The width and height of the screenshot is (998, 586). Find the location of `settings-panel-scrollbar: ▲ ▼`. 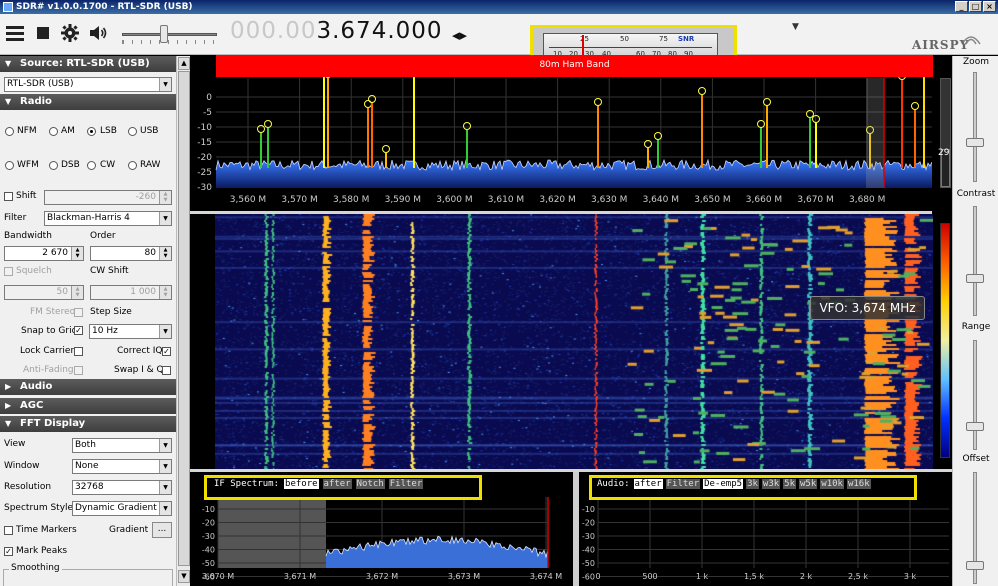

settings-panel-scrollbar: ▲ ▼ is located at coordinates (183, 321).